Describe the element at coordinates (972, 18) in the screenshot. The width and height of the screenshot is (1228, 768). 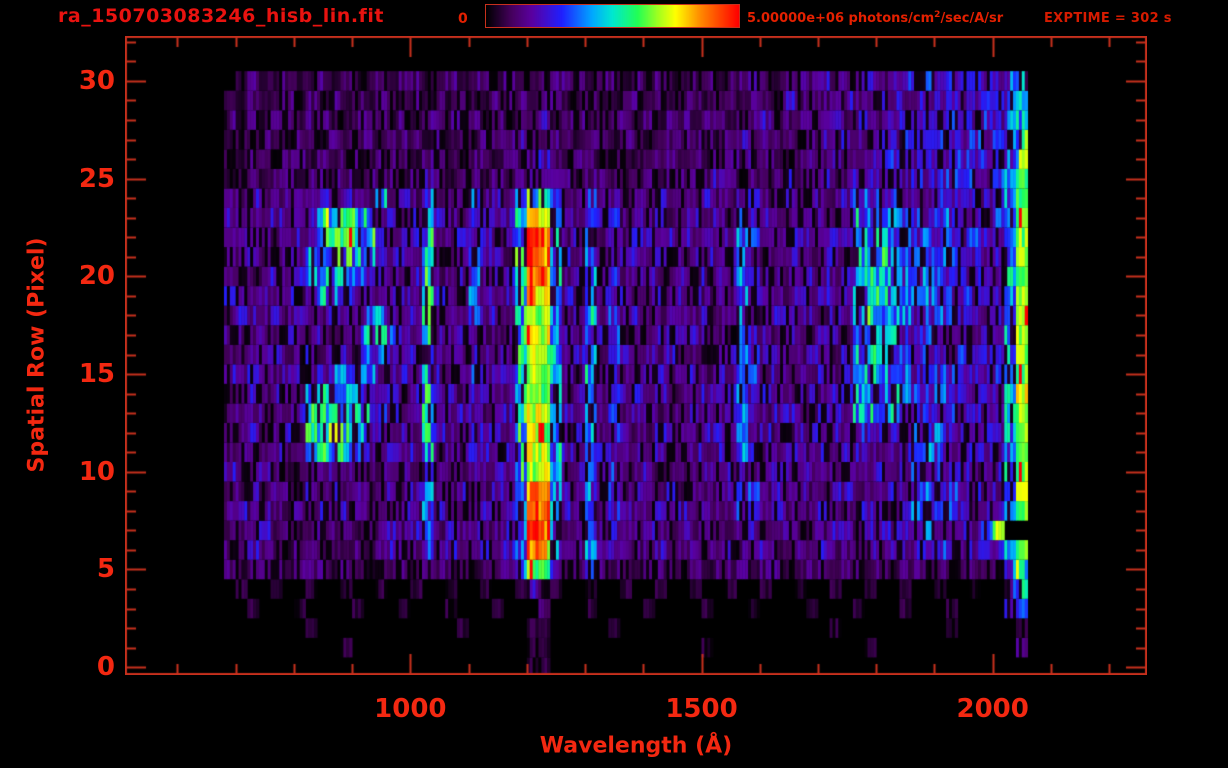
I see `flux-label-post: /sec/A/sr` at that location.